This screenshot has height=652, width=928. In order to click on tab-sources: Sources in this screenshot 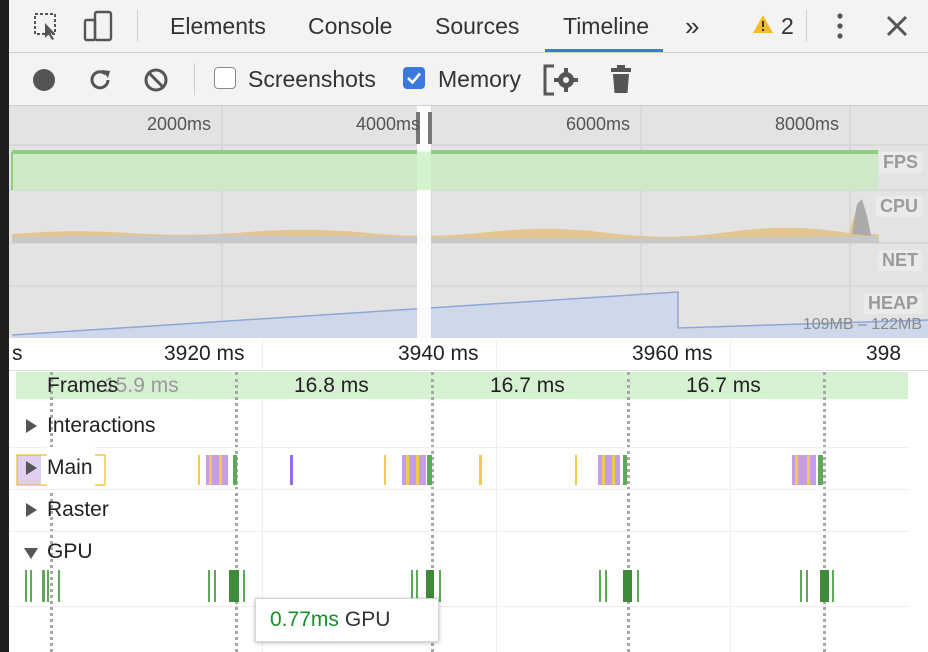, I will do `click(477, 26)`.